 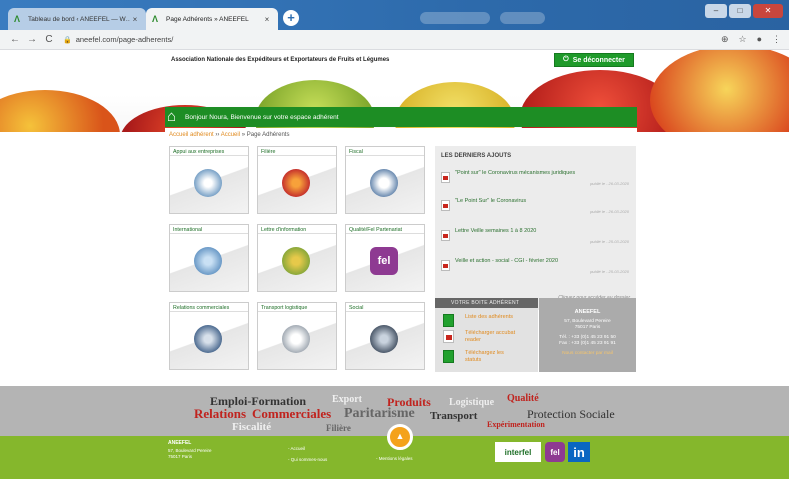 I want to click on doc-link: Téléchargez les statuts, so click(x=492, y=357).